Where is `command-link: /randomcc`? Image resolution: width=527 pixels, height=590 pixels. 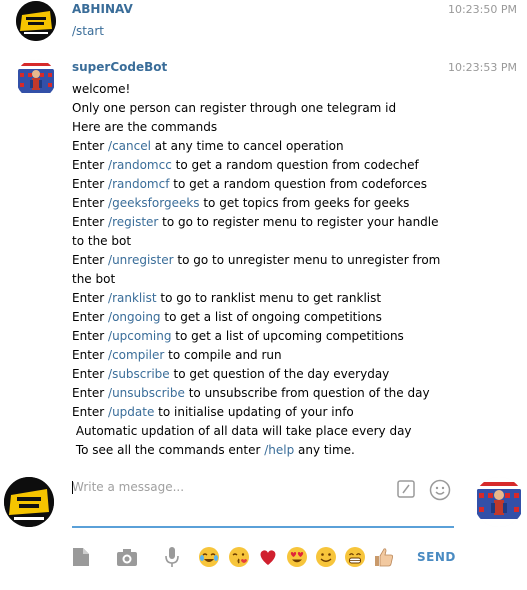 command-link: /randomcc is located at coordinates (140, 165).